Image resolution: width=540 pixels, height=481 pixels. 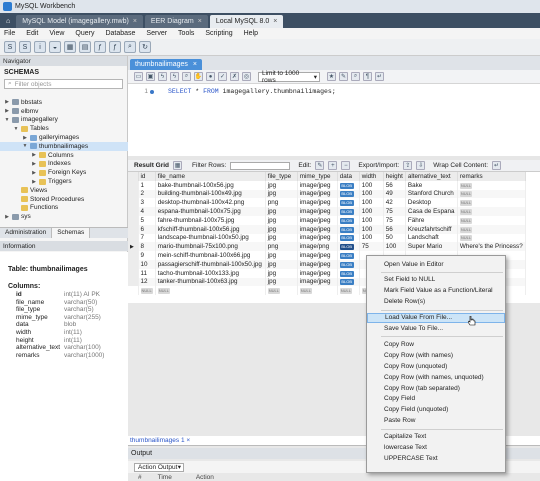 What do you see at coordinates (436, 264) in the screenshot?
I see `context-menu-item: Open Value in Editor` at bounding box center [436, 264].